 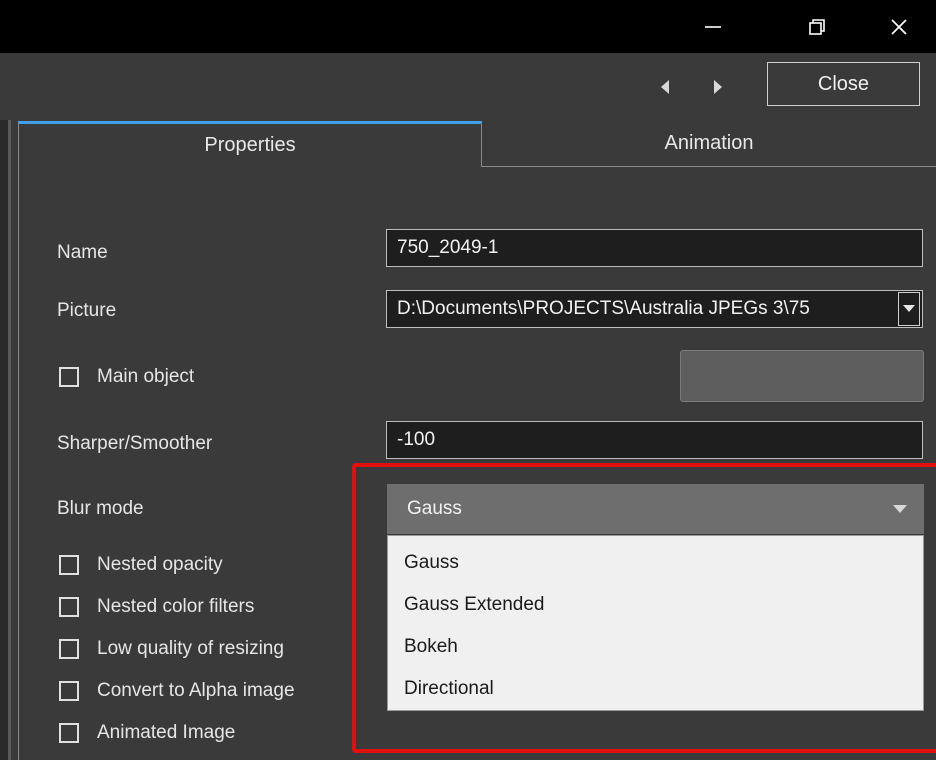 What do you see at coordinates (802, 376) in the screenshot?
I see `main-object-button` at bounding box center [802, 376].